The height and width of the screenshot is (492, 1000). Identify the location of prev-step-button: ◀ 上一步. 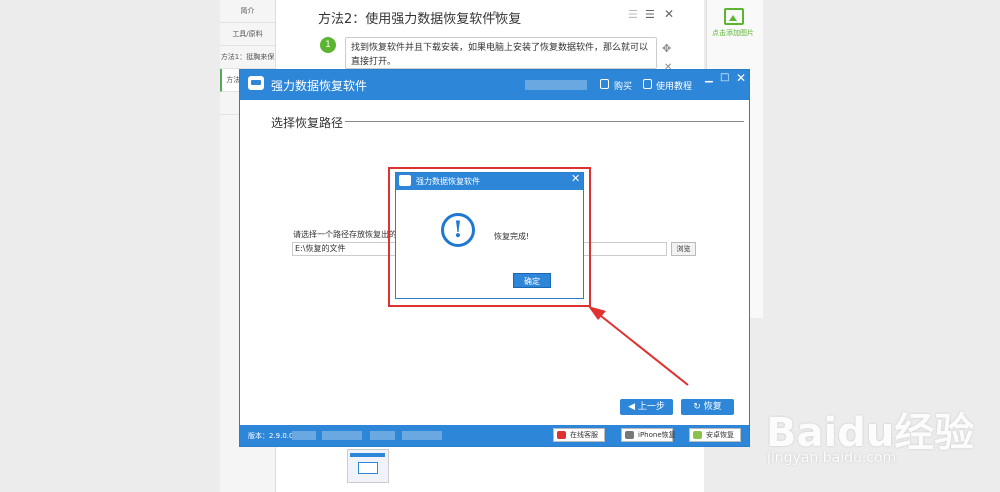
(646, 407).